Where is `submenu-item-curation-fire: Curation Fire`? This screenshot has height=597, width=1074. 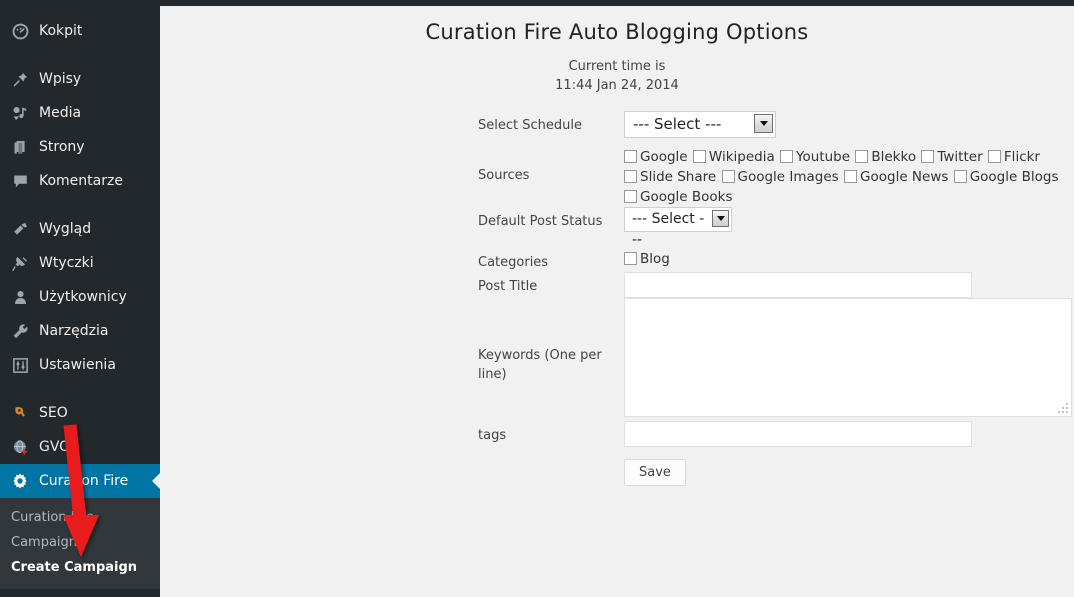
submenu-item-curation-fire: Curation Fire is located at coordinates (80, 517).